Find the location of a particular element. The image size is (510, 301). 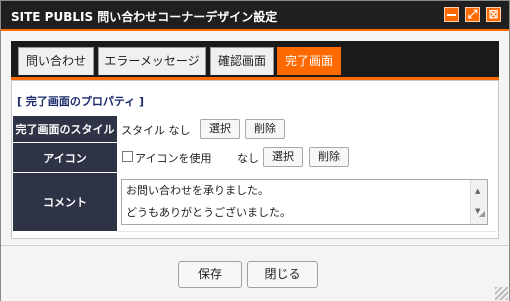

tab-bar: 問い合わせ エラーメッセージ 確認画面 完了画面 is located at coordinates (255, 60).